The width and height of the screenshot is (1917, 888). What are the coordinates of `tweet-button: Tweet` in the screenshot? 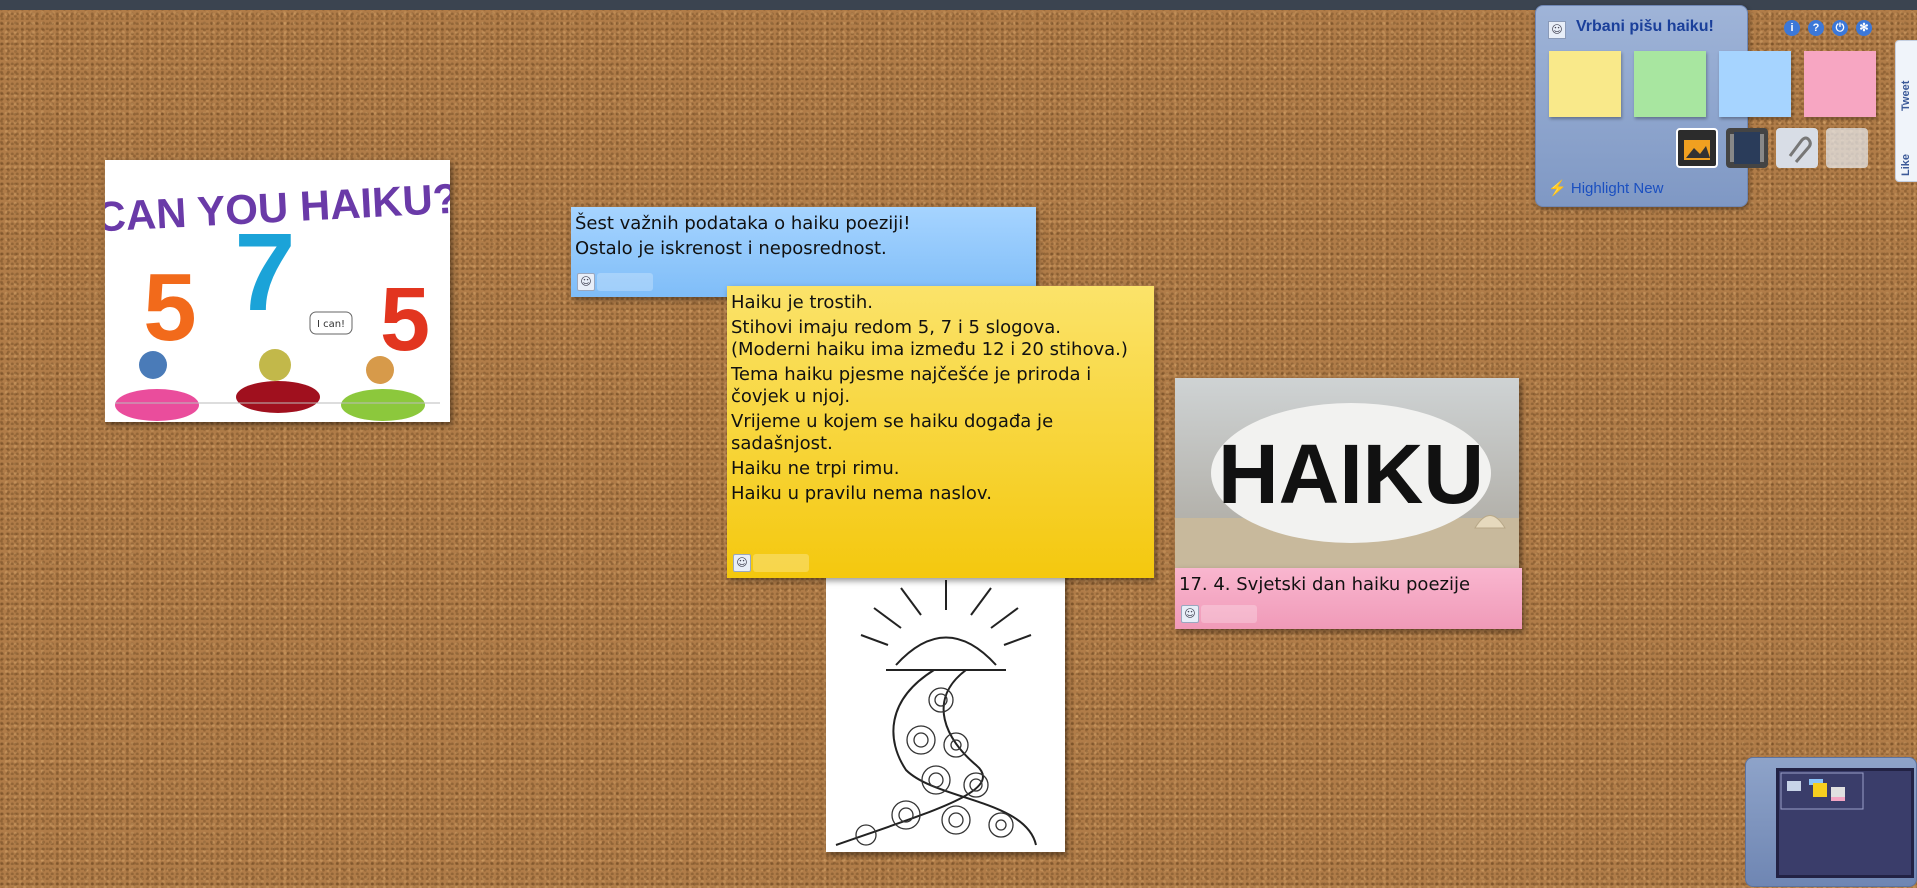 It's located at (1906, 96).